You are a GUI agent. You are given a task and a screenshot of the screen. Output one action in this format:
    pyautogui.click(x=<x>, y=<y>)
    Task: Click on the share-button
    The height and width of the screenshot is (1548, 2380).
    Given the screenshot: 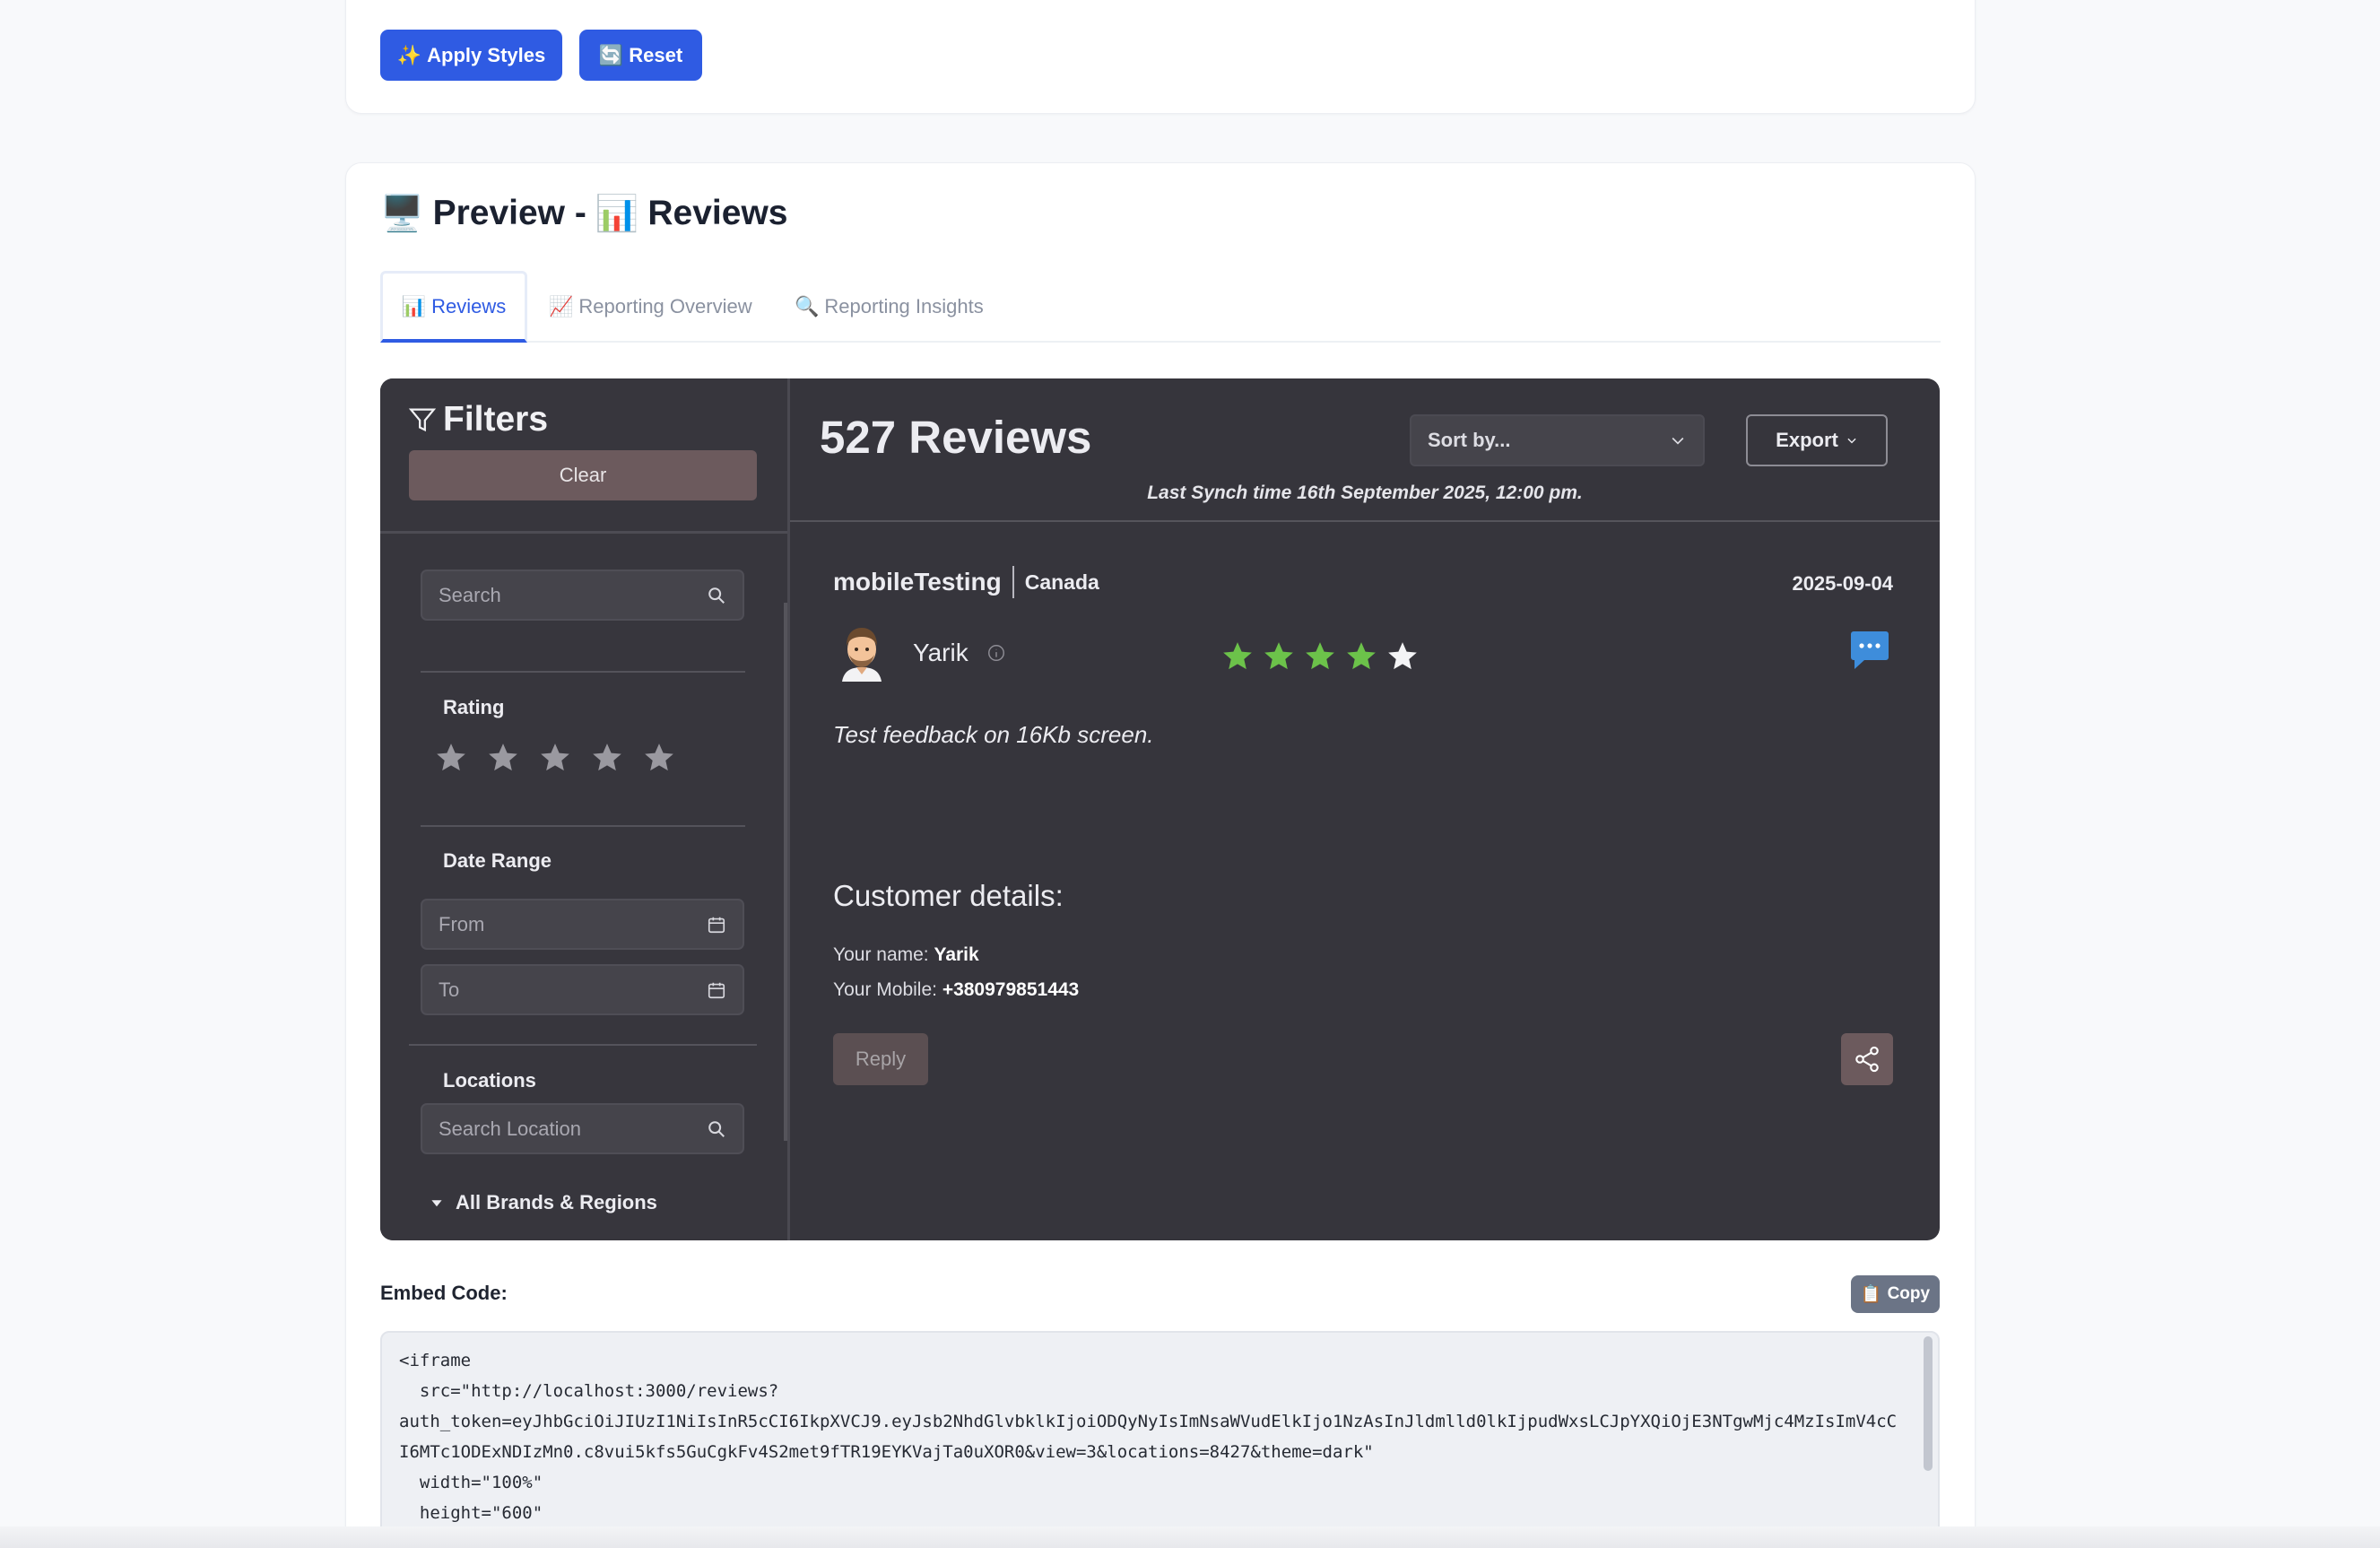 What is the action you would take?
    pyautogui.click(x=1867, y=1059)
    